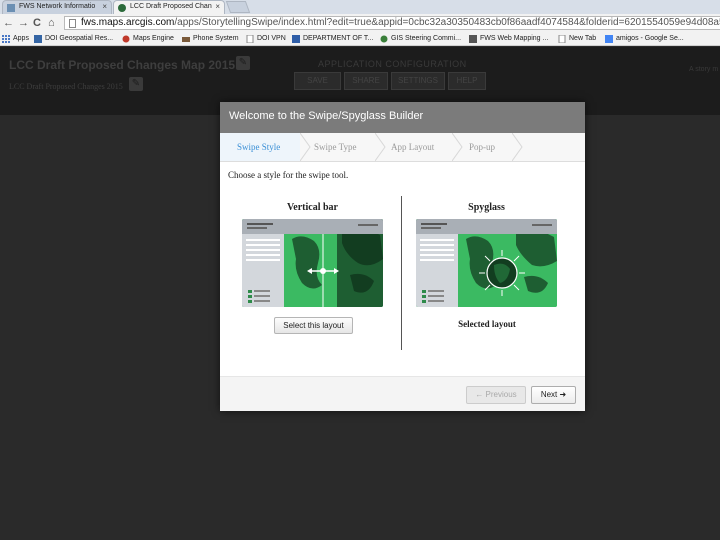 Image resolution: width=720 pixels, height=540 pixels. Describe the element at coordinates (128, 22) in the screenshot. I see `url-host: fws.maps.arcgis.com` at that location.